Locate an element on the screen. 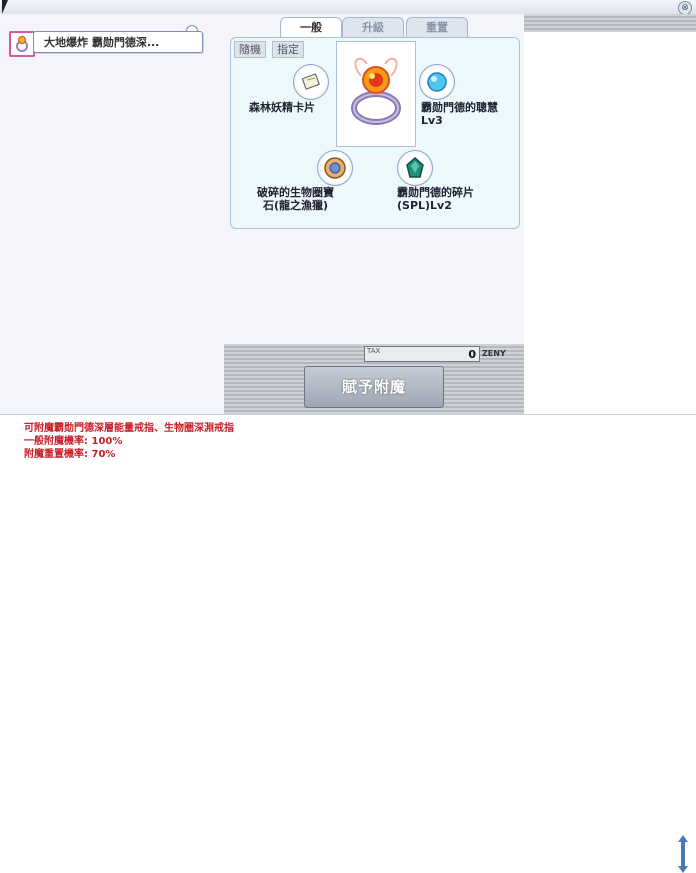  tab-upgrade: 升級 is located at coordinates (373, 27).